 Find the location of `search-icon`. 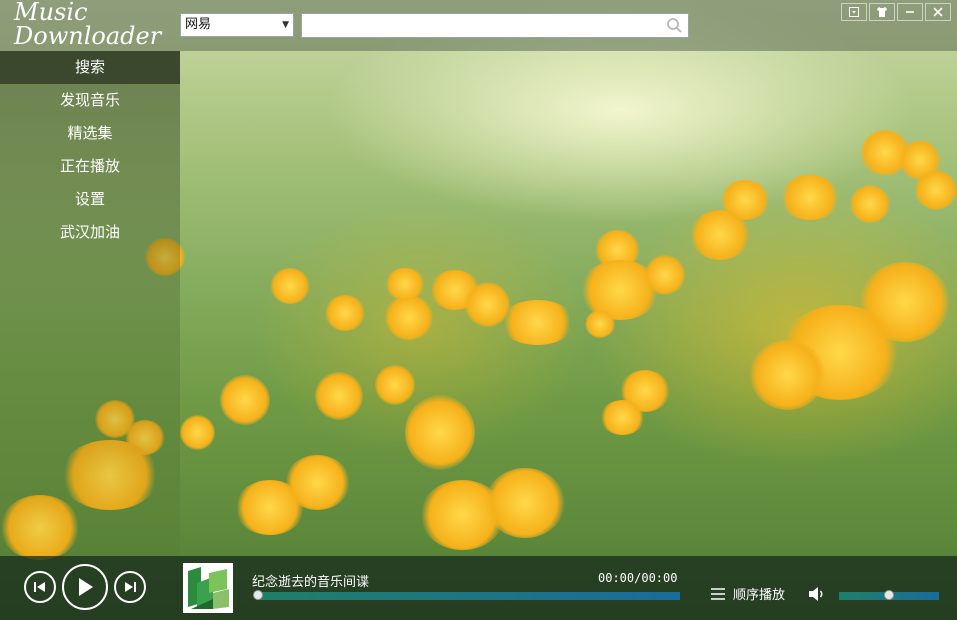

search-icon is located at coordinates (674, 25).